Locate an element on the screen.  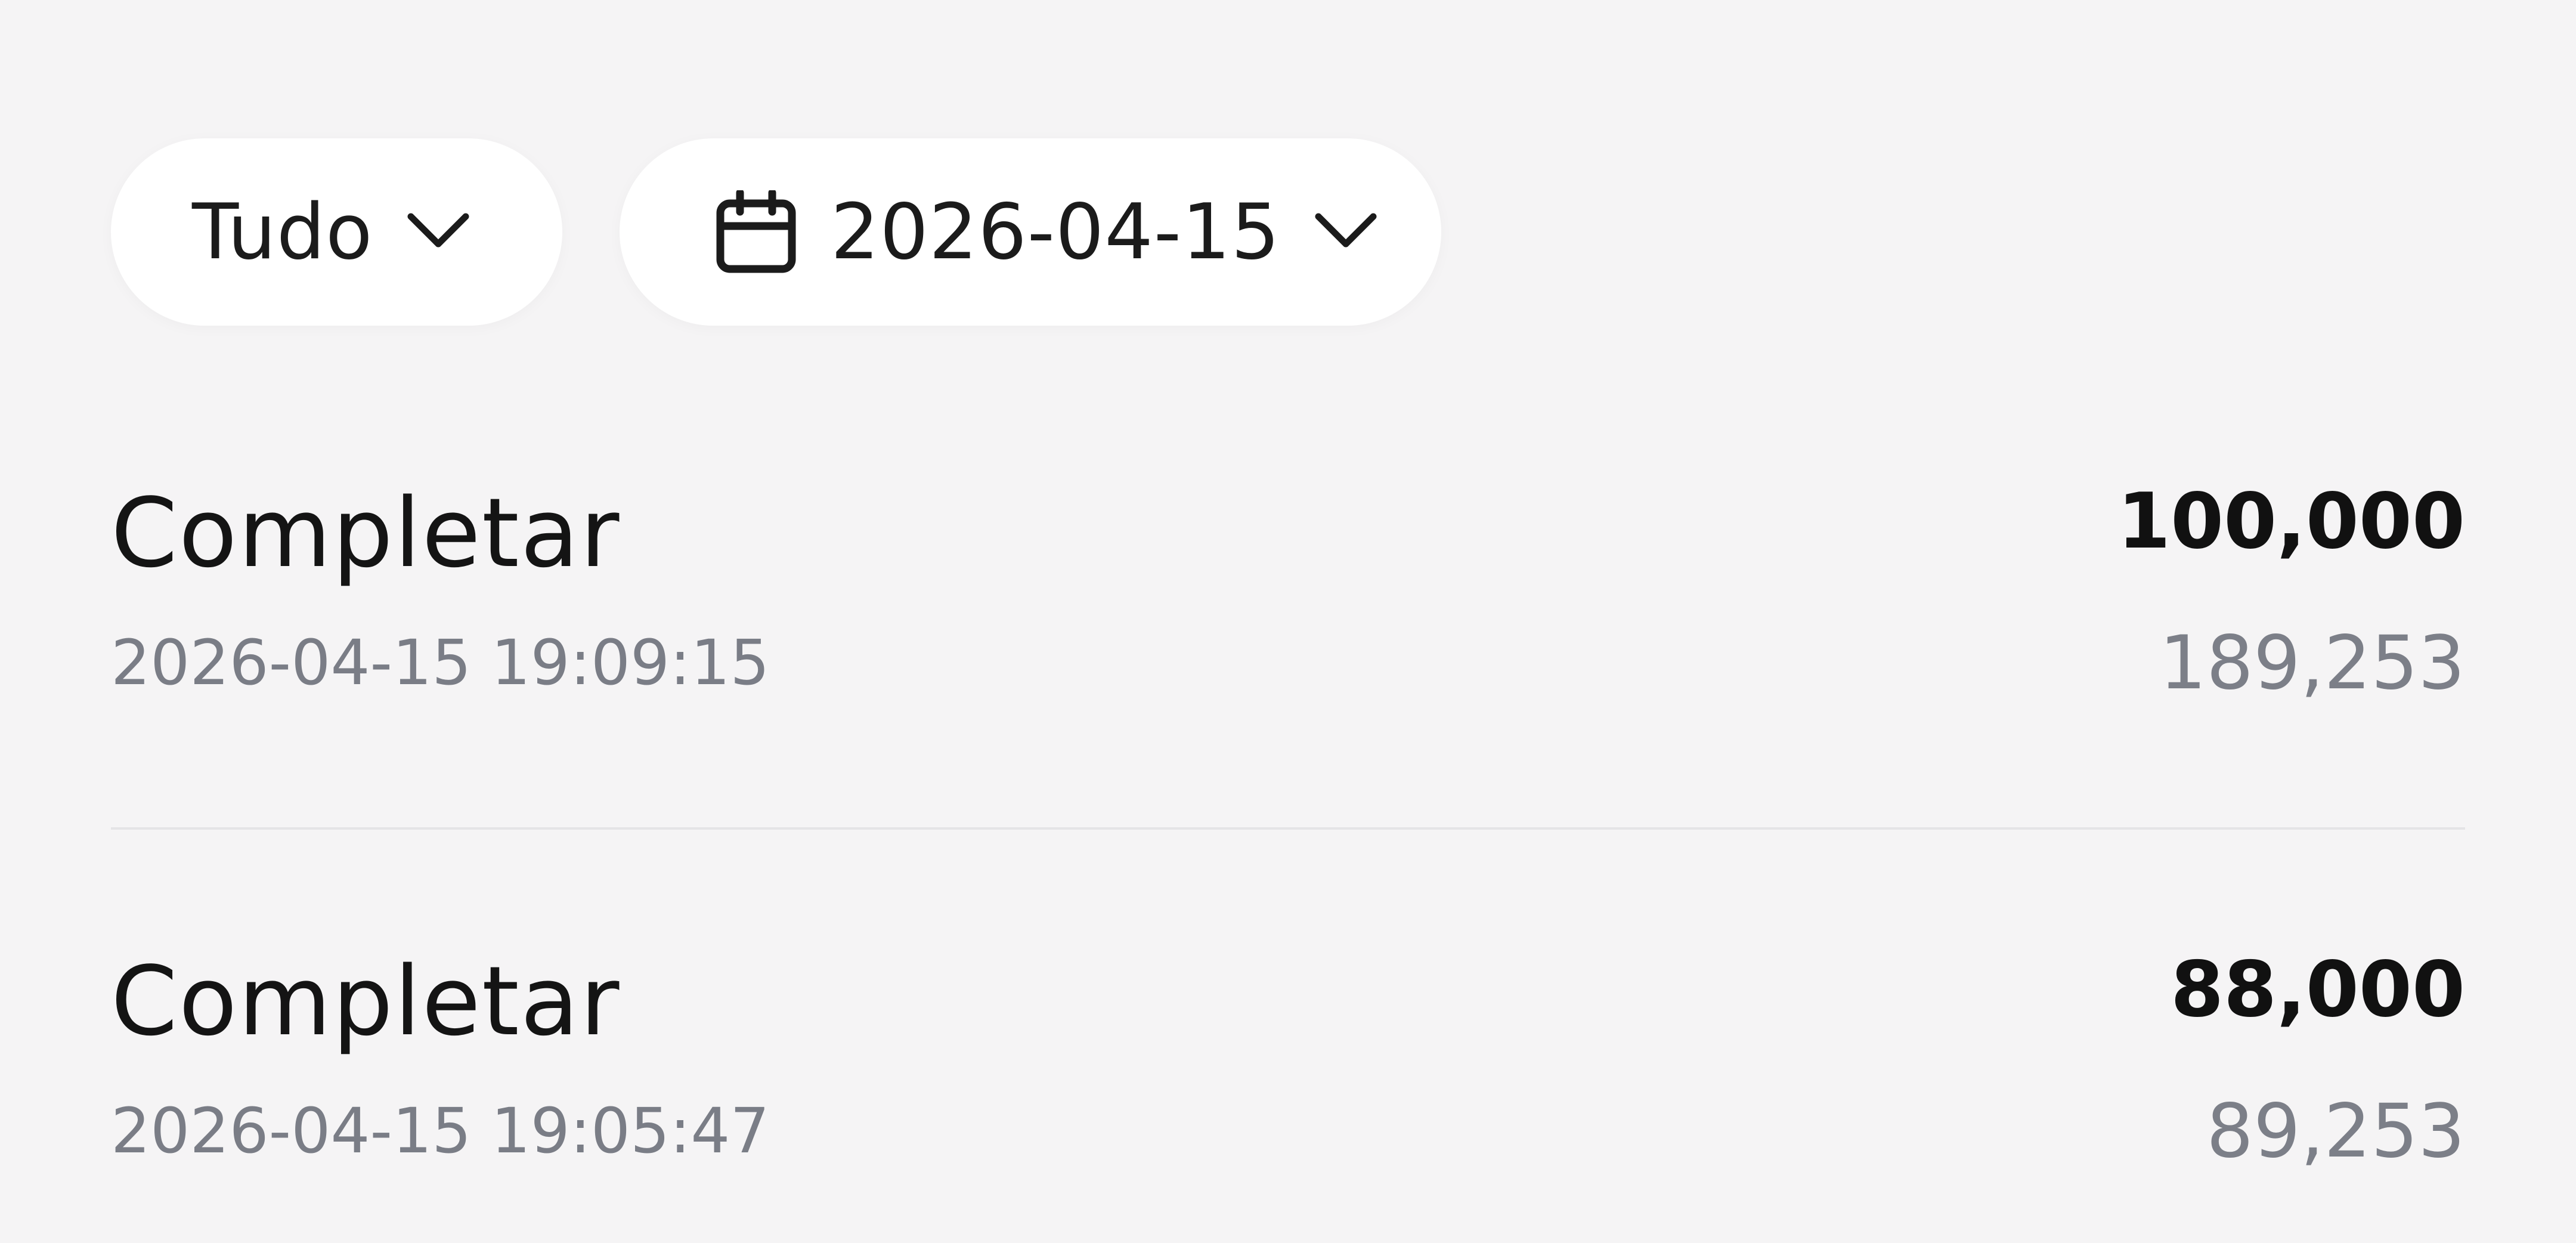
divider is located at coordinates (1288, 828).